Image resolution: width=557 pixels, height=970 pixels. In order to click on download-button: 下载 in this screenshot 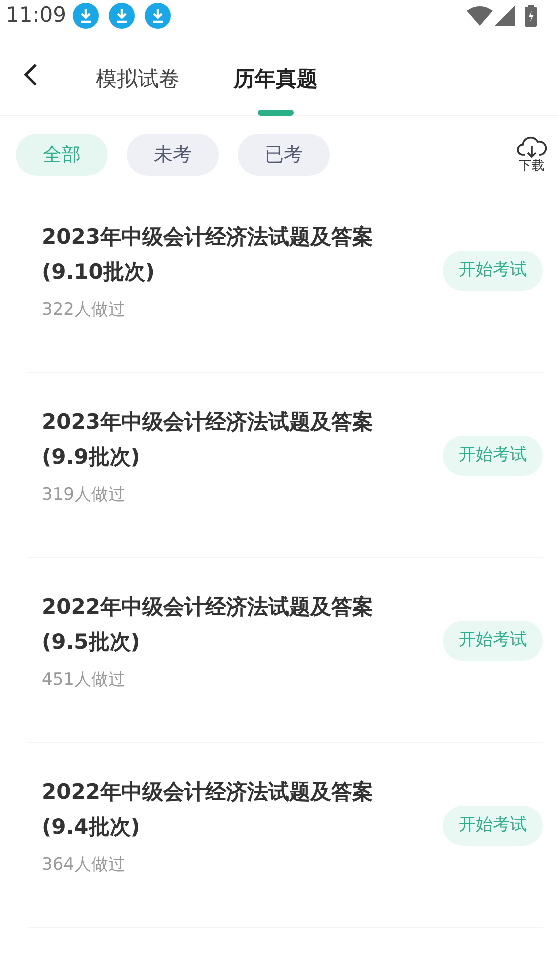, I will do `click(532, 155)`.